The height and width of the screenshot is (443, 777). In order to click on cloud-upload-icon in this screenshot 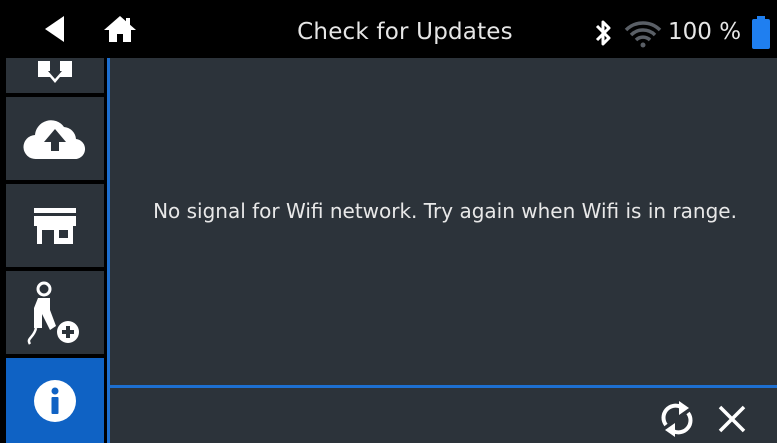, I will do `click(54, 139)`.